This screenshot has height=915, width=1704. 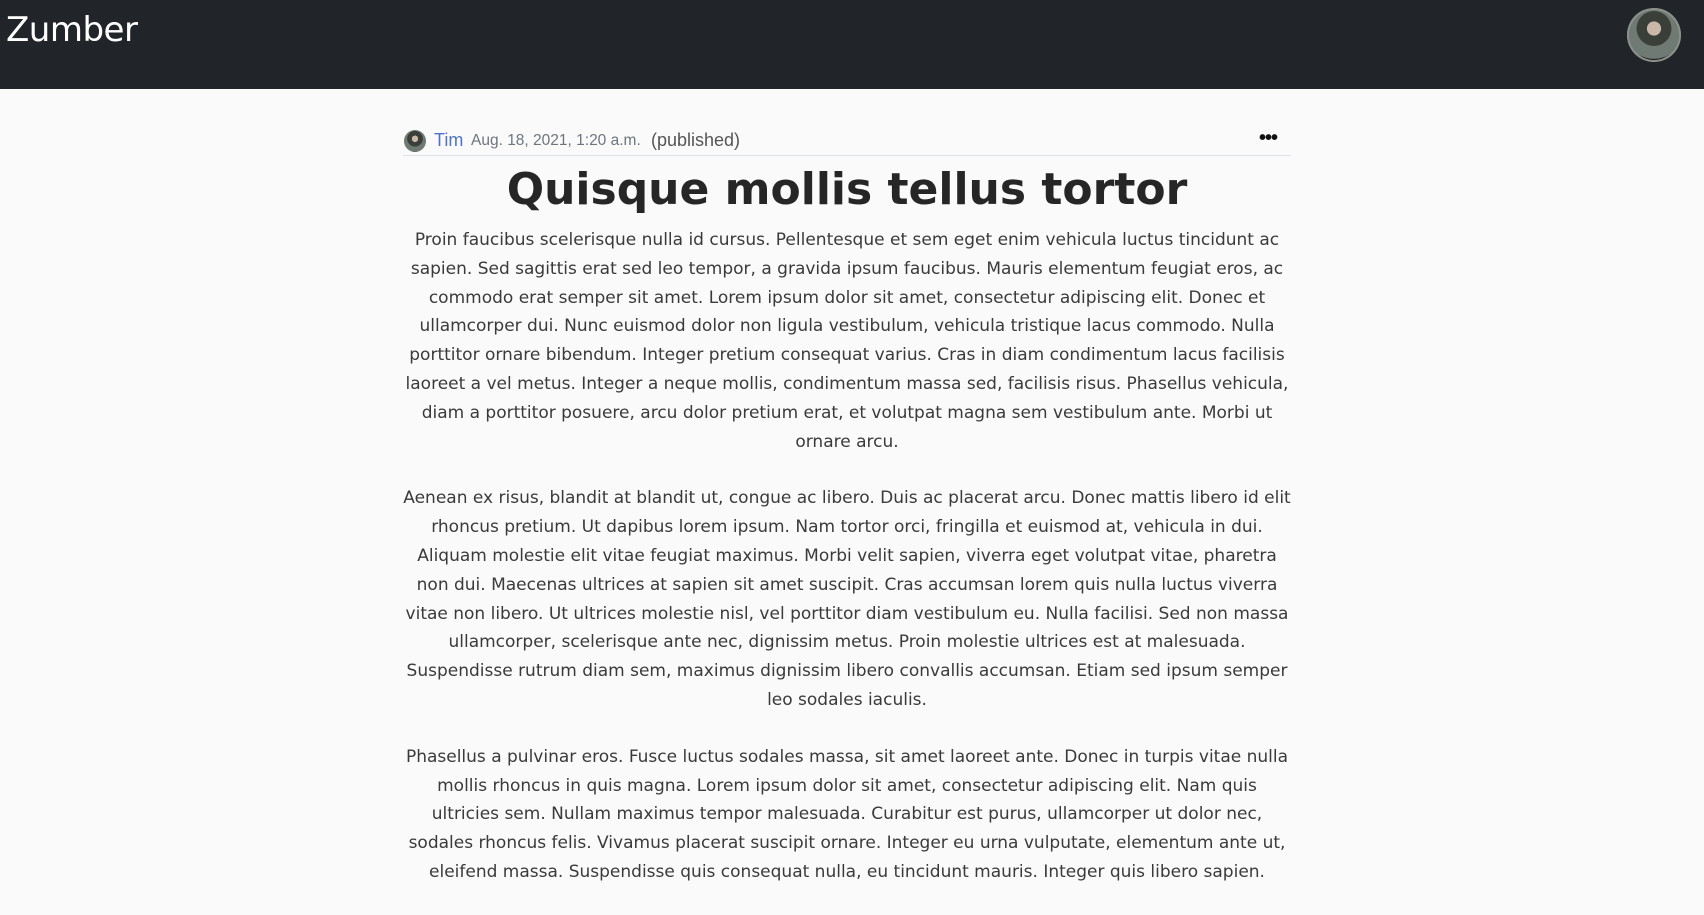 What do you see at coordinates (556, 140) in the screenshot?
I see `post-date: Aug. 18, 2021, 1:20 a.m.` at bounding box center [556, 140].